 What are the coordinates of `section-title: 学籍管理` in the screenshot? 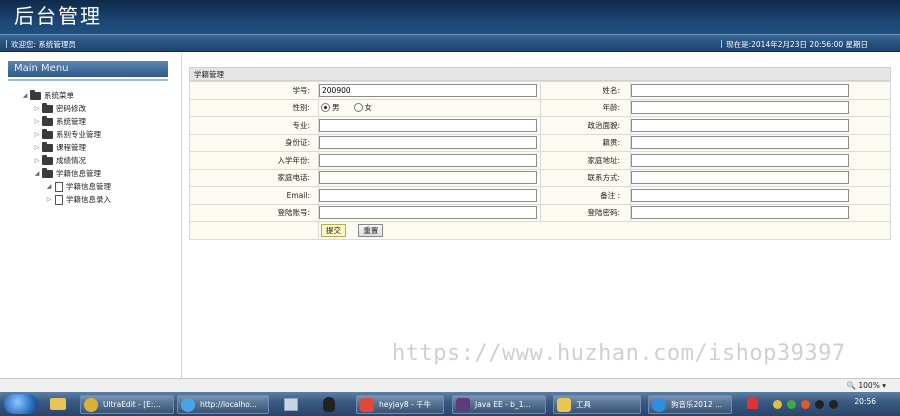 It's located at (540, 74).